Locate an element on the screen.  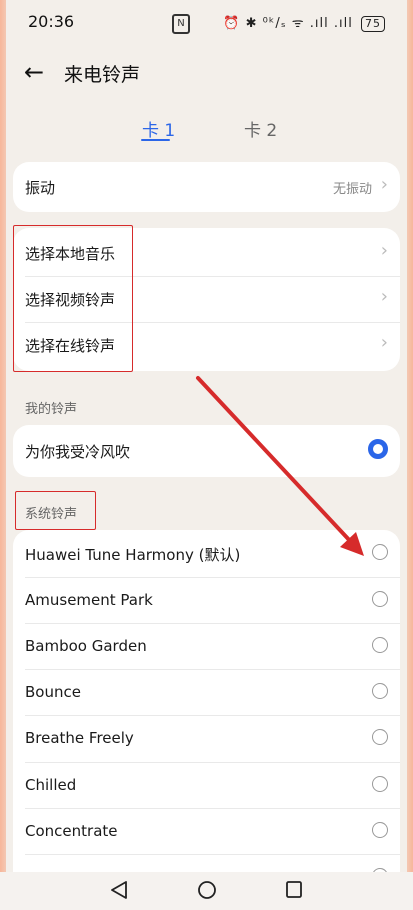
nav-recents-icon is located at coordinates (294, 890).